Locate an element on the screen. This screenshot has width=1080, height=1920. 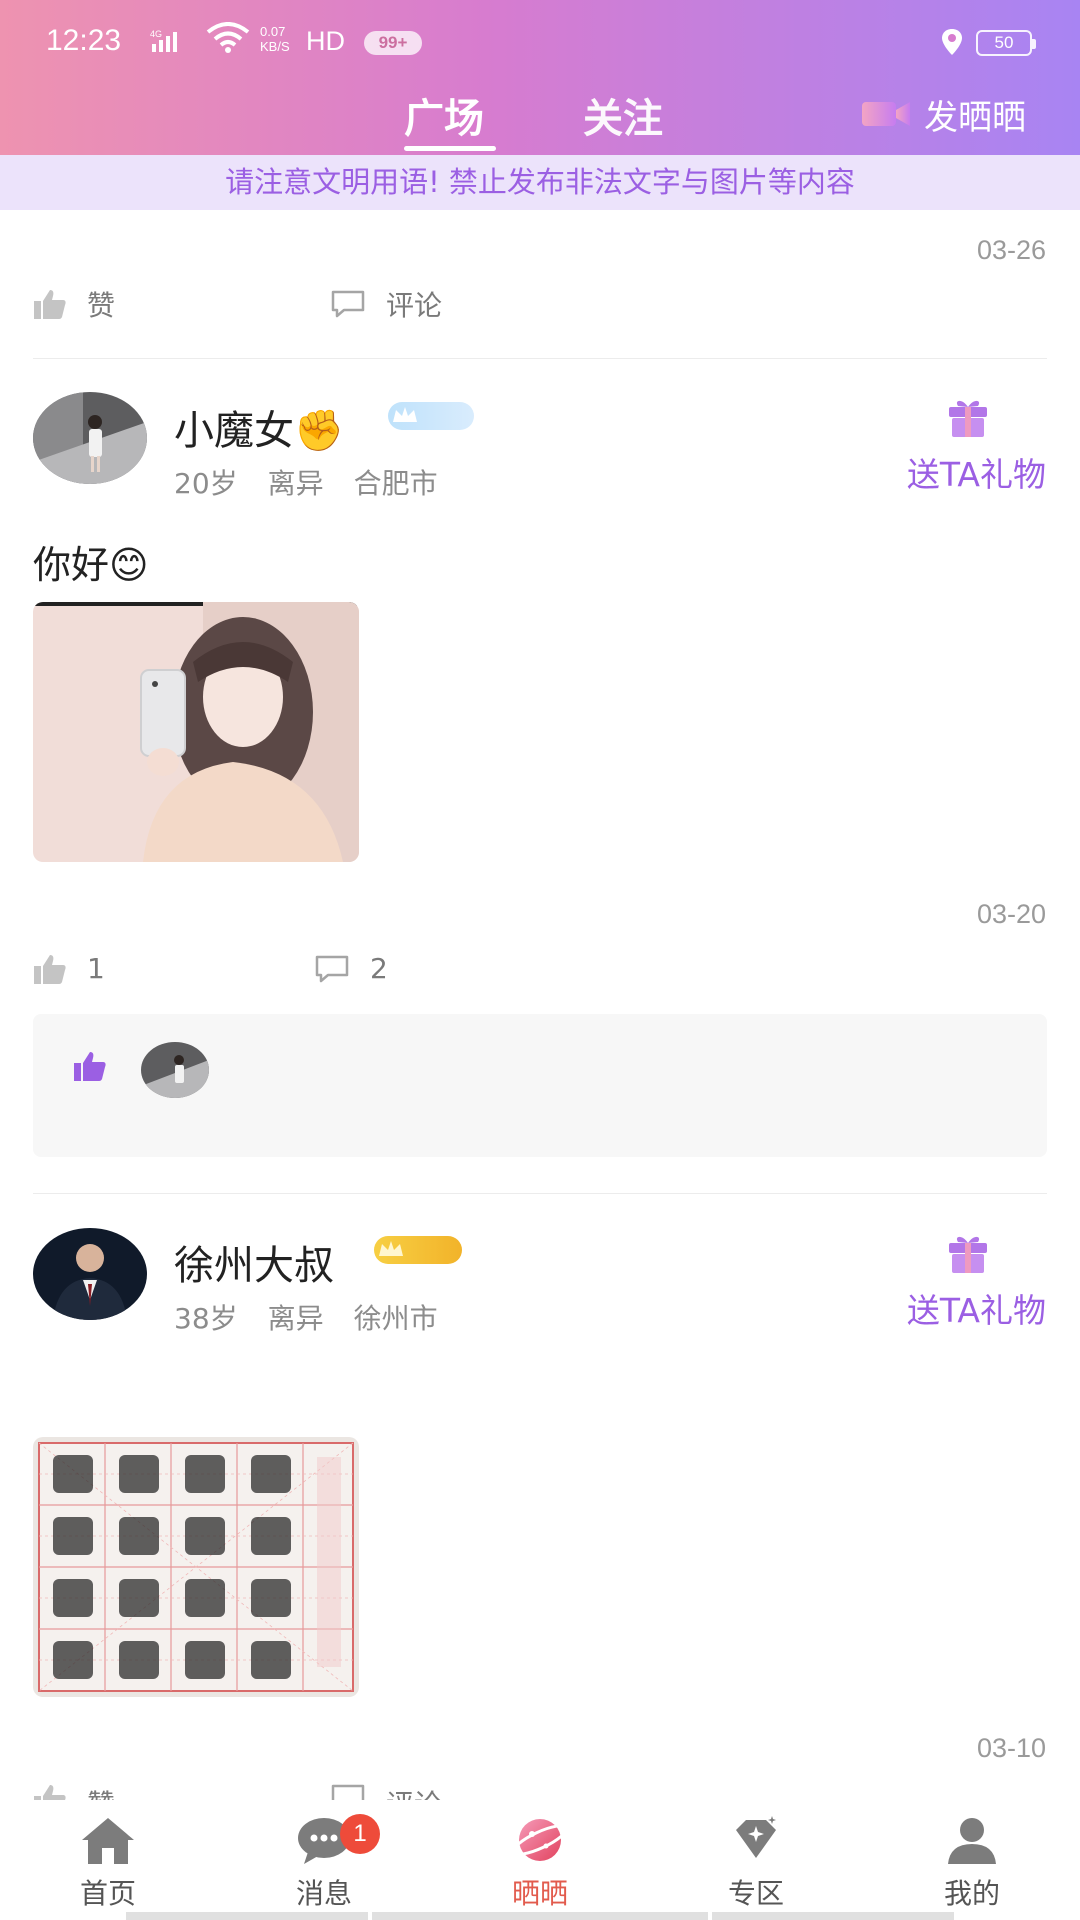
unread-messages-badge: 1 is located at coordinates (360, 1834).